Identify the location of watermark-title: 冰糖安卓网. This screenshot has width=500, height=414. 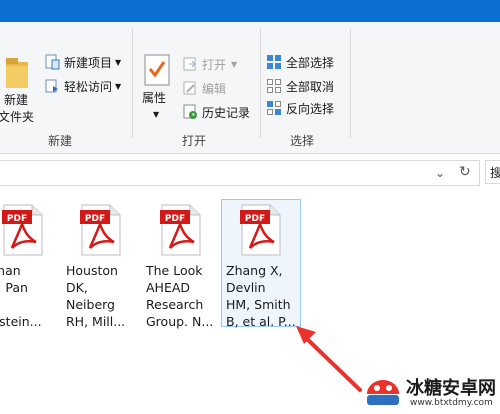
(451, 388).